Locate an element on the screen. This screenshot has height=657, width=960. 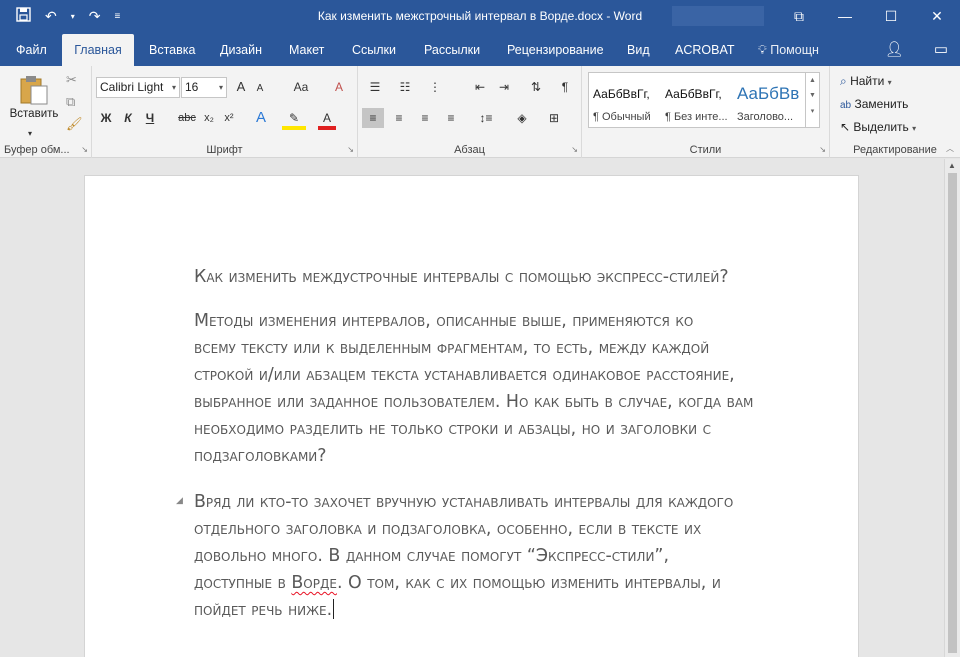
sort-icon: ⇅ is located at coordinates (536, 87).